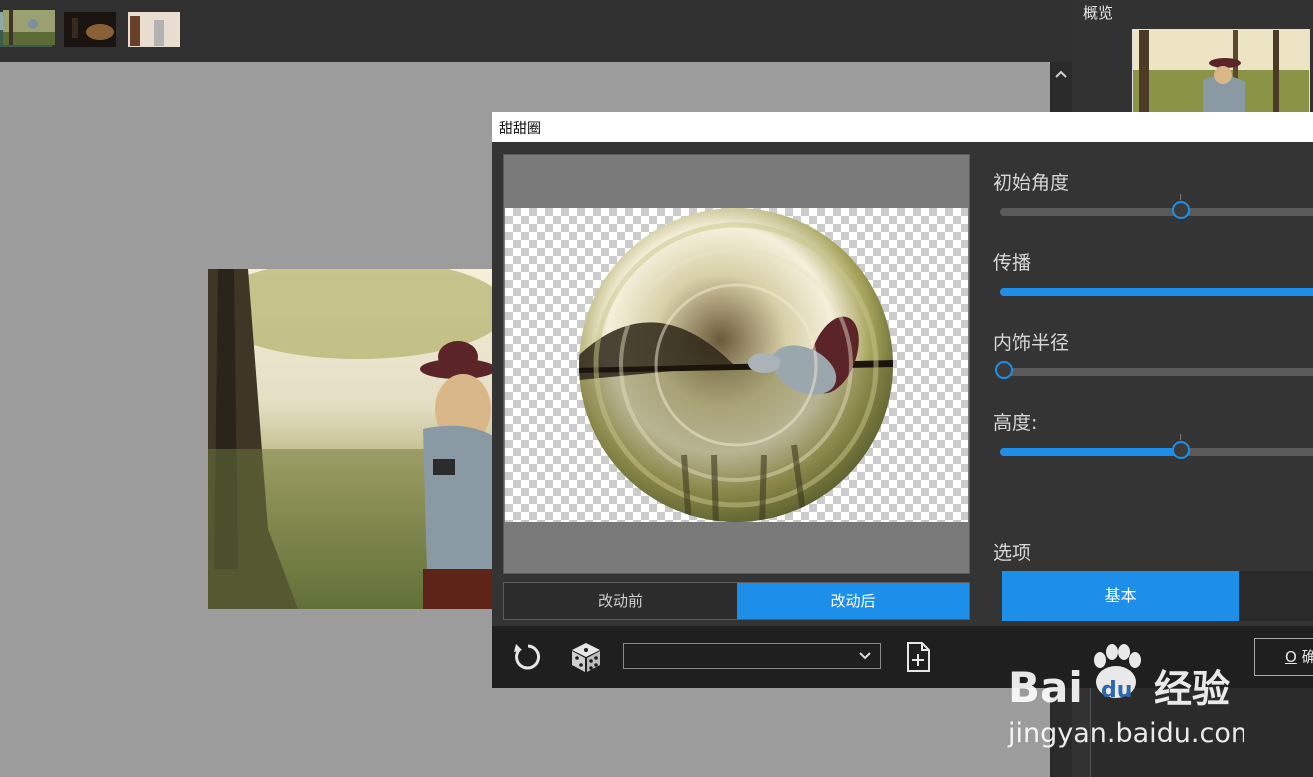 The height and width of the screenshot is (777, 1313). What do you see at coordinates (902, 127) in the screenshot?
I see `dialog-titlebar: 甜甜圈` at bounding box center [902, 127].